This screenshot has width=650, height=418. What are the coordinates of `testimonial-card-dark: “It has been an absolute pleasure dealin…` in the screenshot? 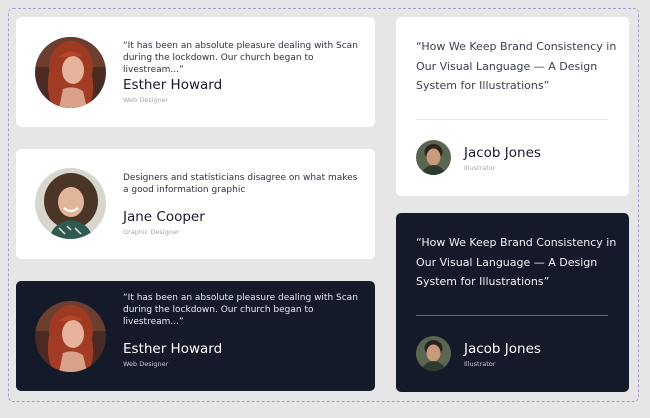 It's located at (195, 336).